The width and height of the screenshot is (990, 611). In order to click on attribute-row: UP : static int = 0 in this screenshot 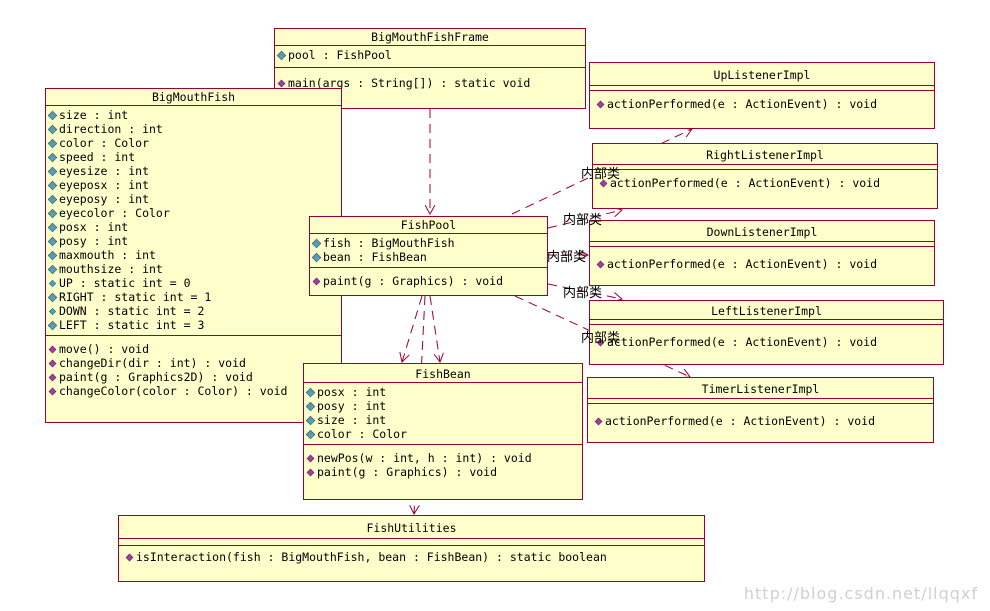, I will do `click(193, 283)`.